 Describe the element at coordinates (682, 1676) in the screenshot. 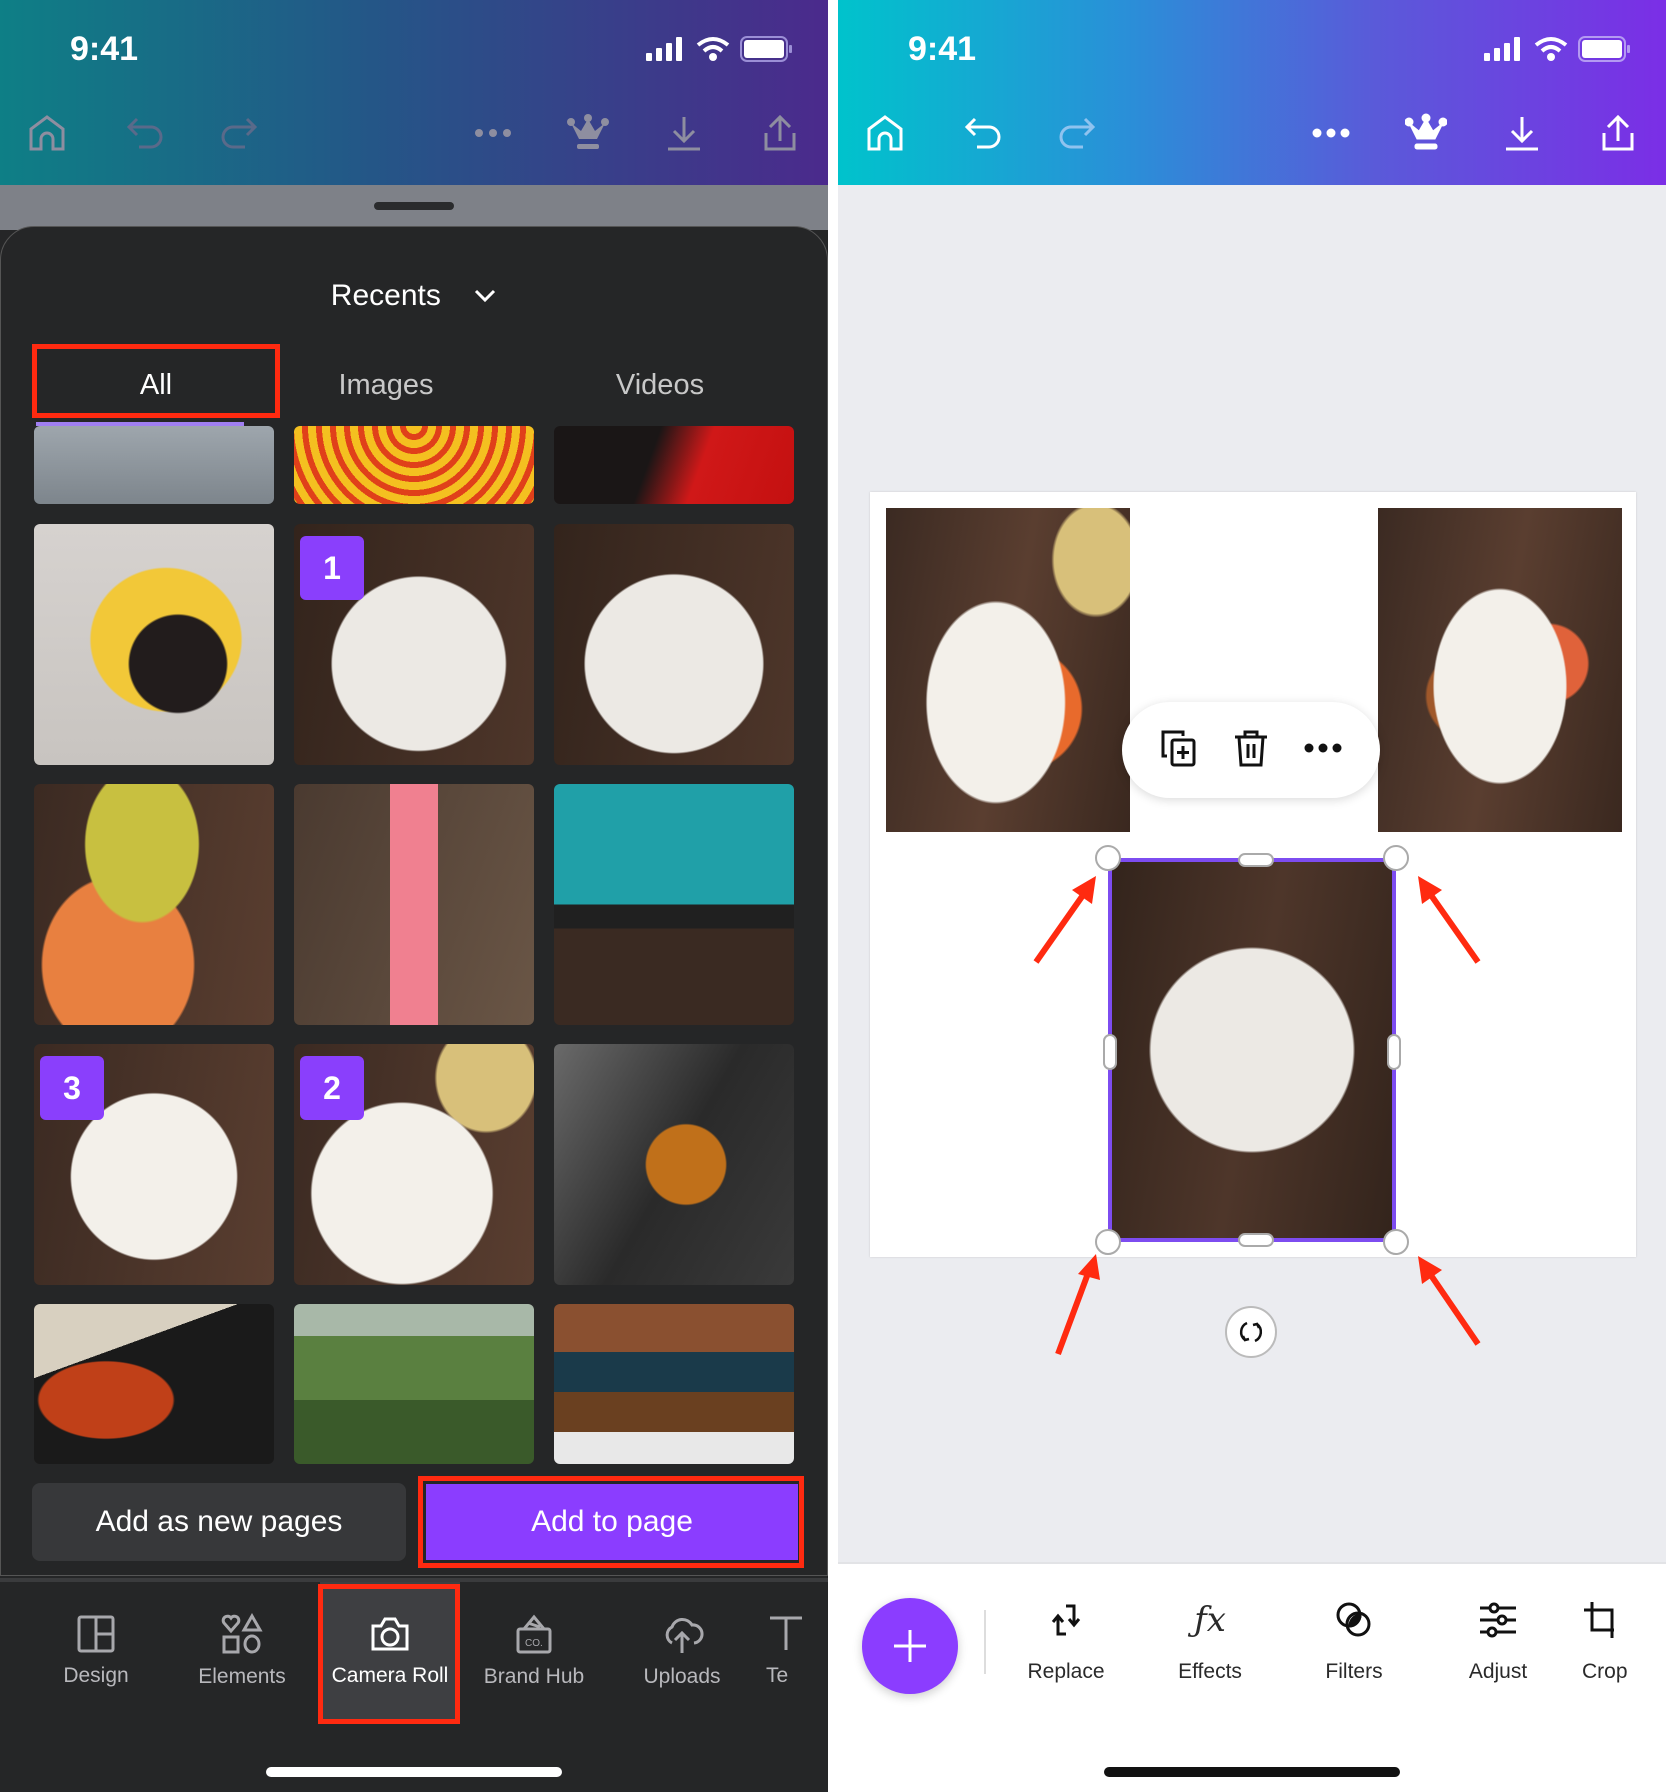

I see `nav-label: Uploads` at that location.